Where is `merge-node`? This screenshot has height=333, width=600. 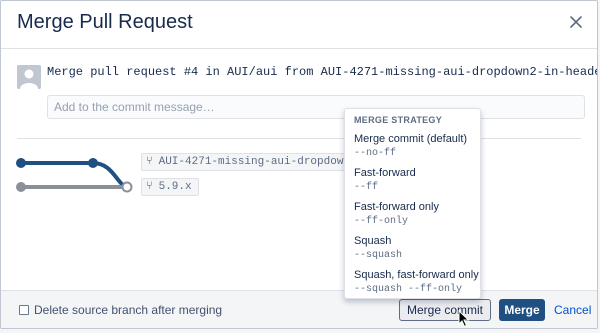
merge-node is located at coordinates (127, 187).